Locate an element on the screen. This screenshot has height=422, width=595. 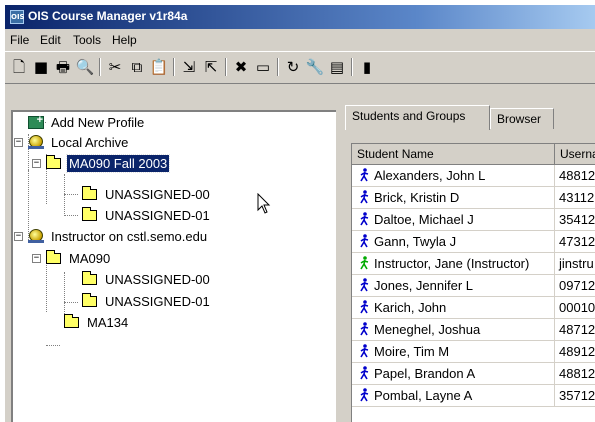
student-name-cell: Gann, Twyla J is located at coordinates (453, 242).